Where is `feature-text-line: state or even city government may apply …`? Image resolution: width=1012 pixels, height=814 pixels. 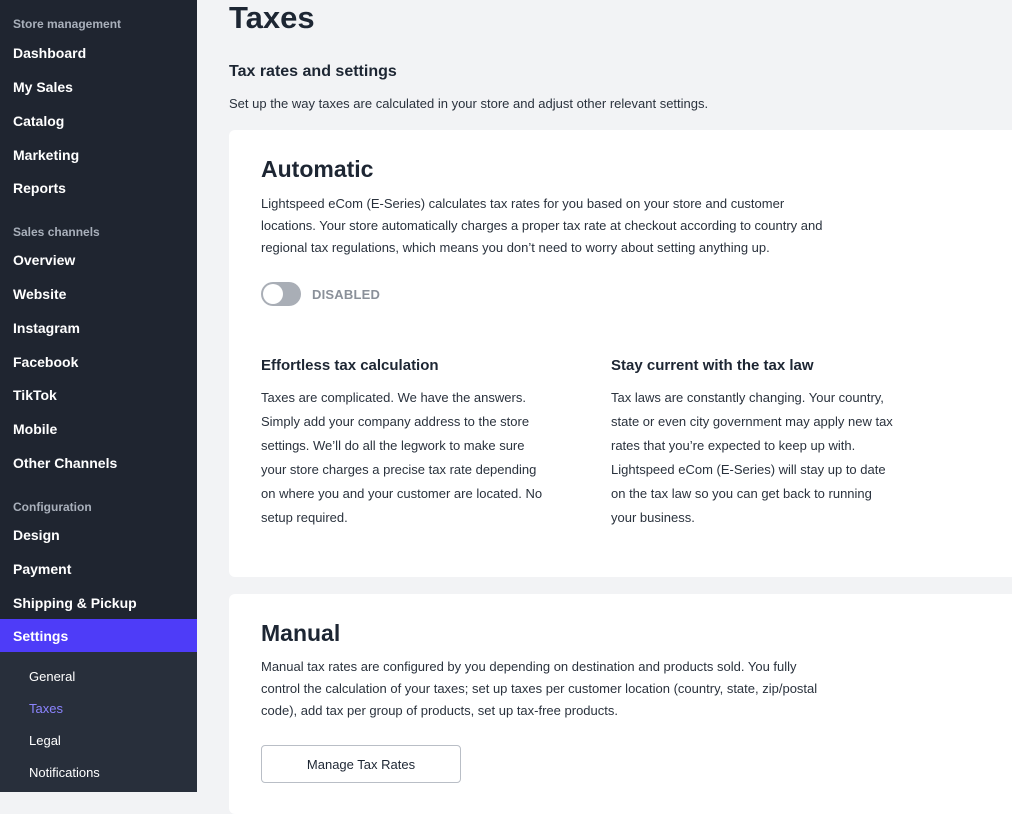
feature-text-line: state or even city government may apply … is located at coordinates (752, 421).